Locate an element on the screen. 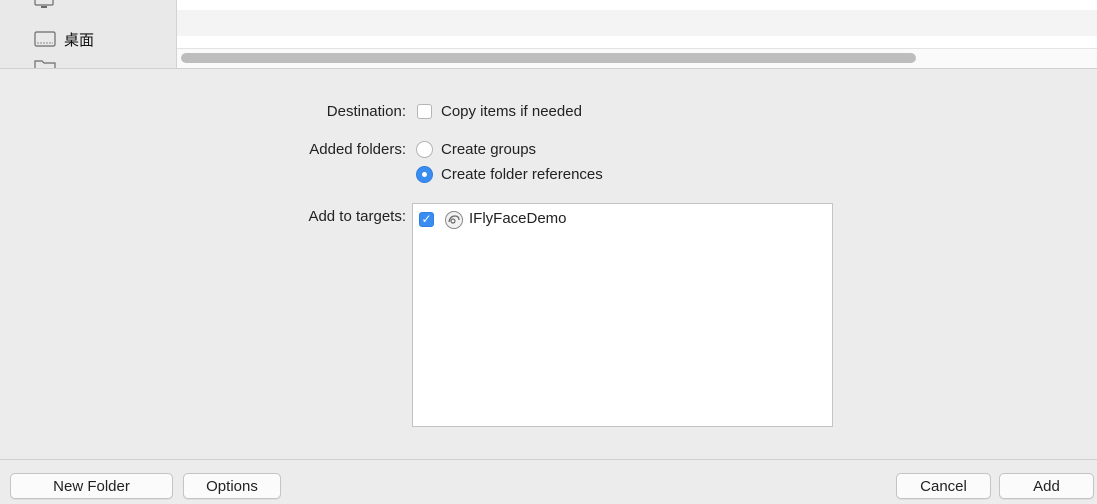  target-checkbox: ✓ is located at coordinates (426, 219).